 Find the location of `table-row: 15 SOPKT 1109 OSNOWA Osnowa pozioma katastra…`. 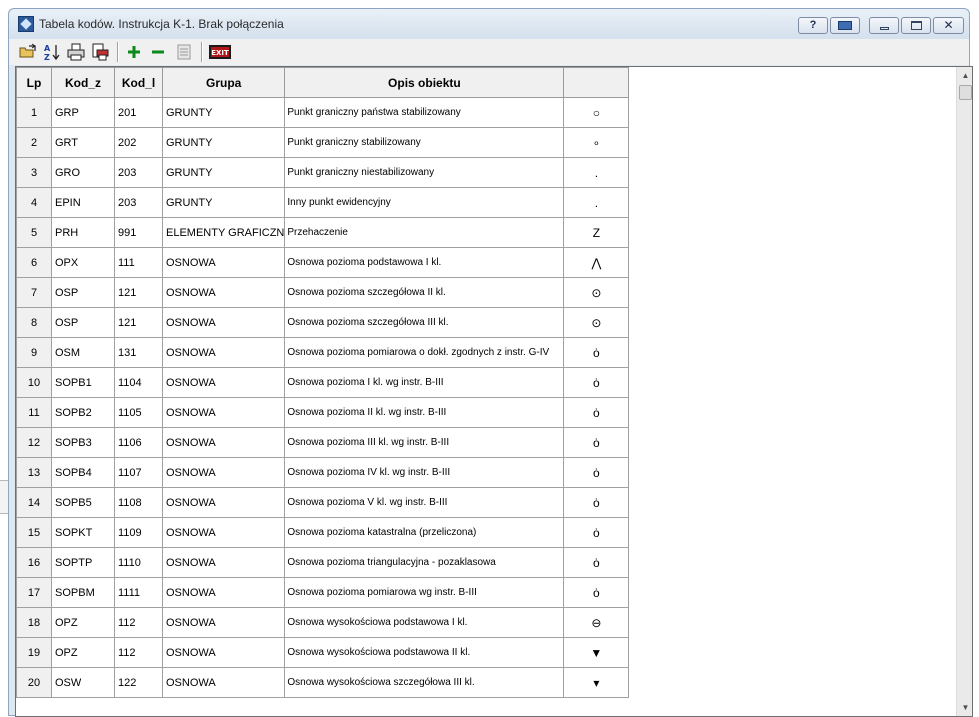

table-row: 15 SOPKT 1109 OSNOWA Osnowa pozioma katastra… is located at coordinates (323, 532).